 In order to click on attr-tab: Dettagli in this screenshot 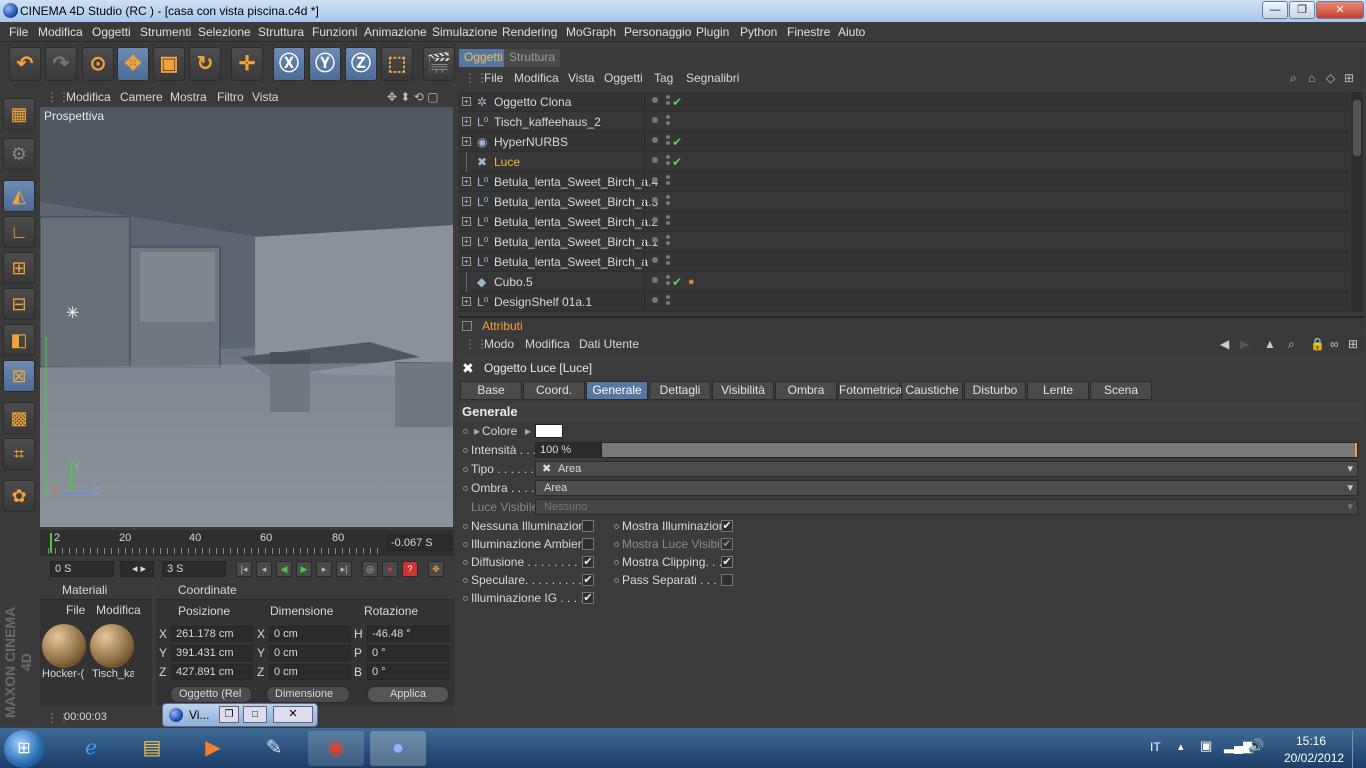, I will do `click(680, 390)`.